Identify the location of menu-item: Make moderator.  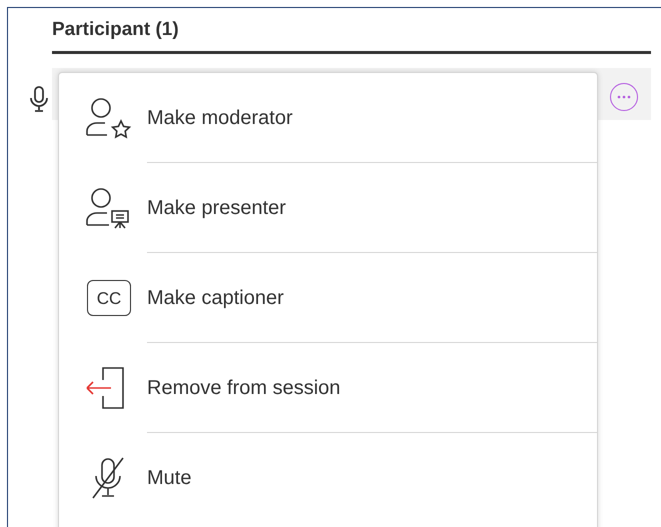
(328, 118).